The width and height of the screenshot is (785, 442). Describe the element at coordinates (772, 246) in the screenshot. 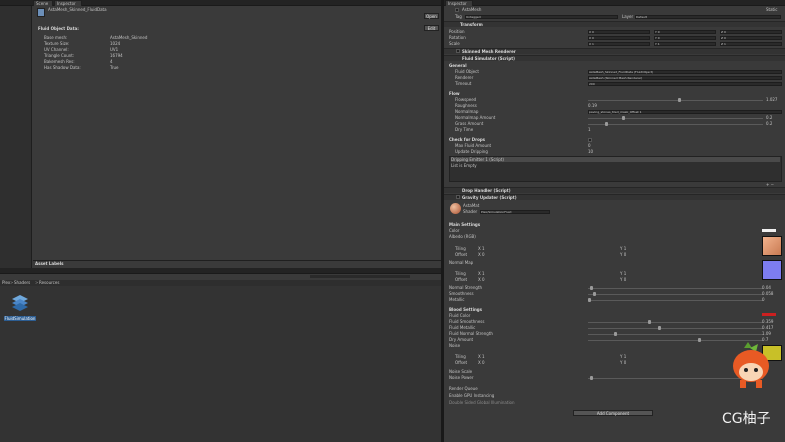

I see `albedo-texture` at that location.